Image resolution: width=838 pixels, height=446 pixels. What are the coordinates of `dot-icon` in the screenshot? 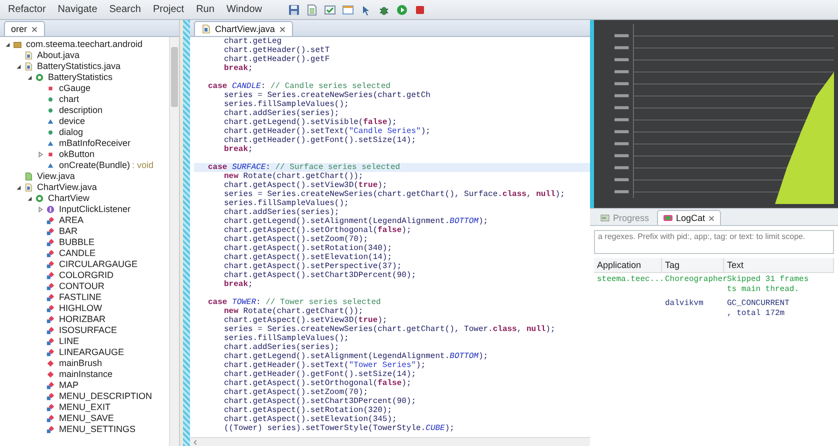 It's located at (50, 99).